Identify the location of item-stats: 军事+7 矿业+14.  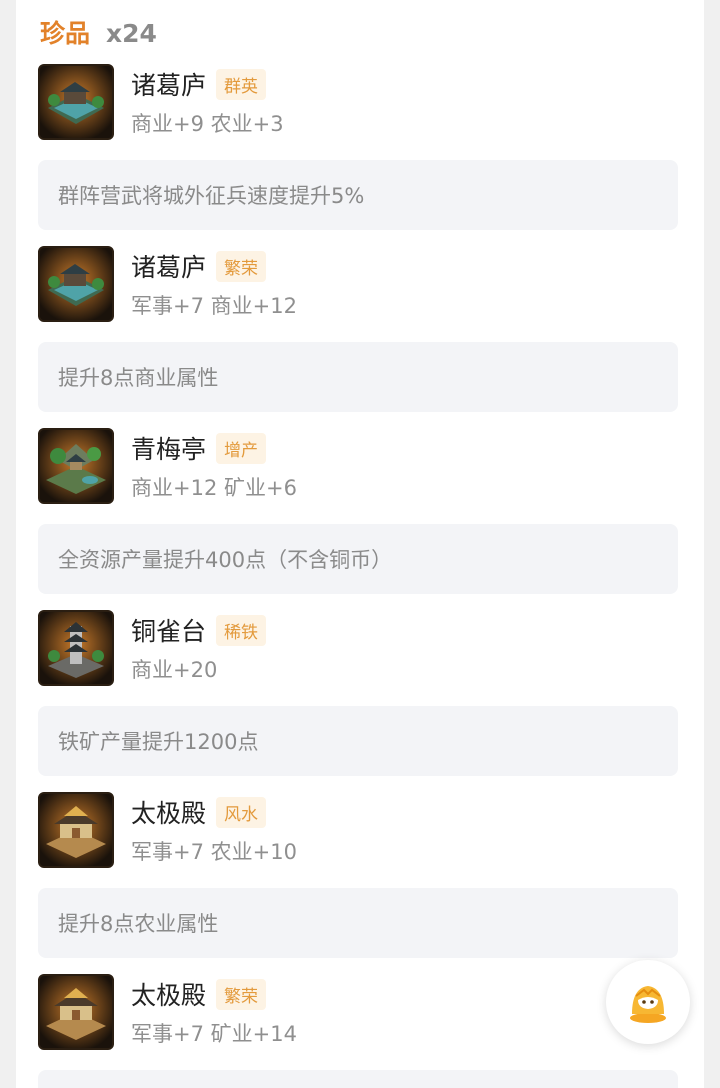
(214, 1034).